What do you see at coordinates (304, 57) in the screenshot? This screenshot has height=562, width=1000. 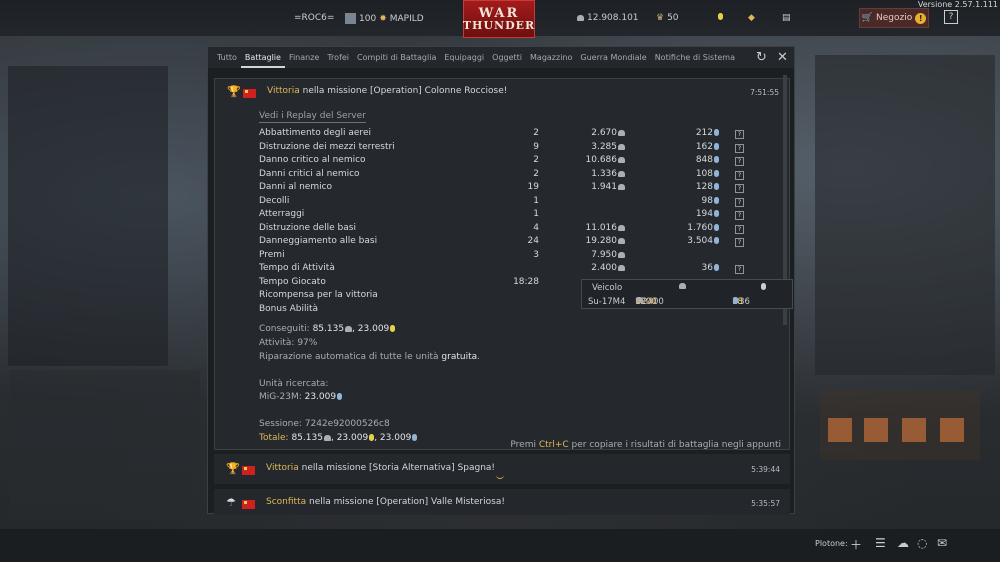 I see `tab-finances: Finanze` at bounding box center [304, 57].